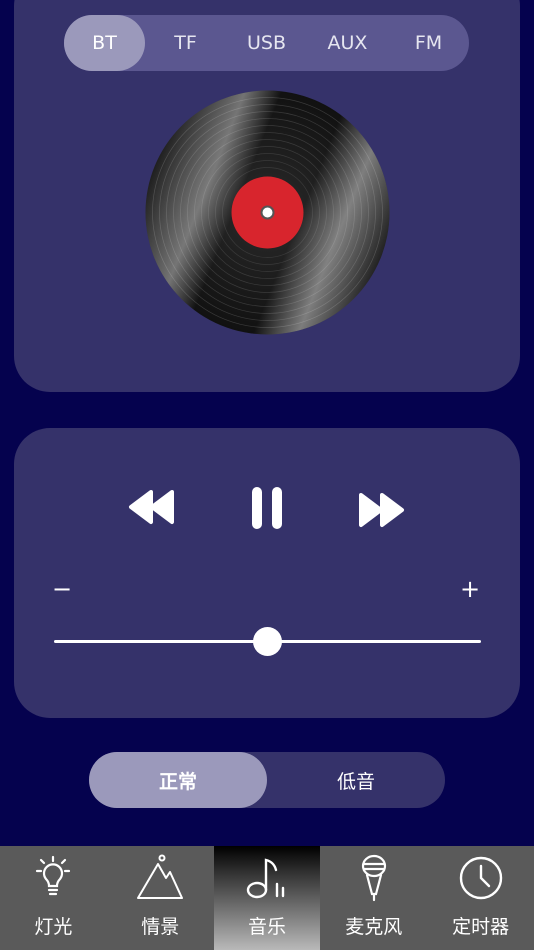 The width and height of the screenshot is (534, 950). Describe the element at coordinates (178, 780) in the screenshot. I see `mode-normal-button: 正常` at that location.